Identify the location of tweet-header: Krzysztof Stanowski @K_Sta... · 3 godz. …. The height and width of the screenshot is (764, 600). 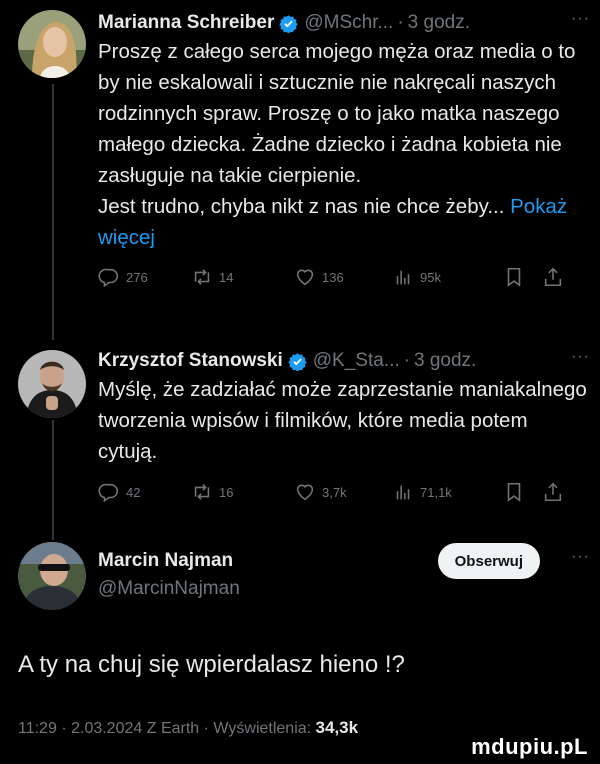
(344, 361).